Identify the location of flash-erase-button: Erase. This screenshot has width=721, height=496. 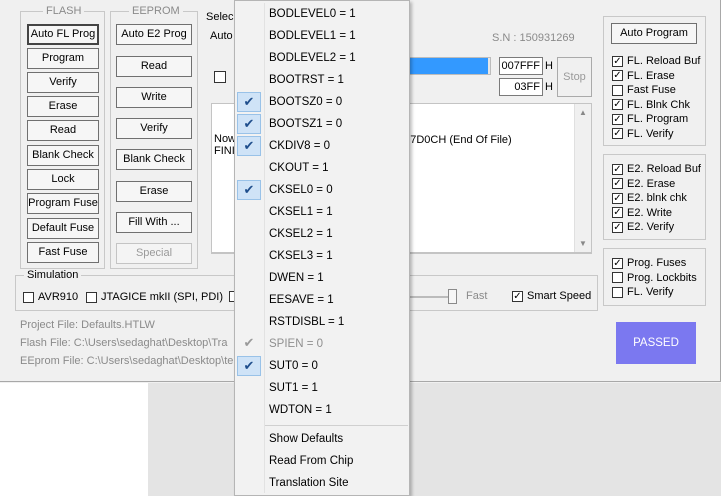
(63, 106).